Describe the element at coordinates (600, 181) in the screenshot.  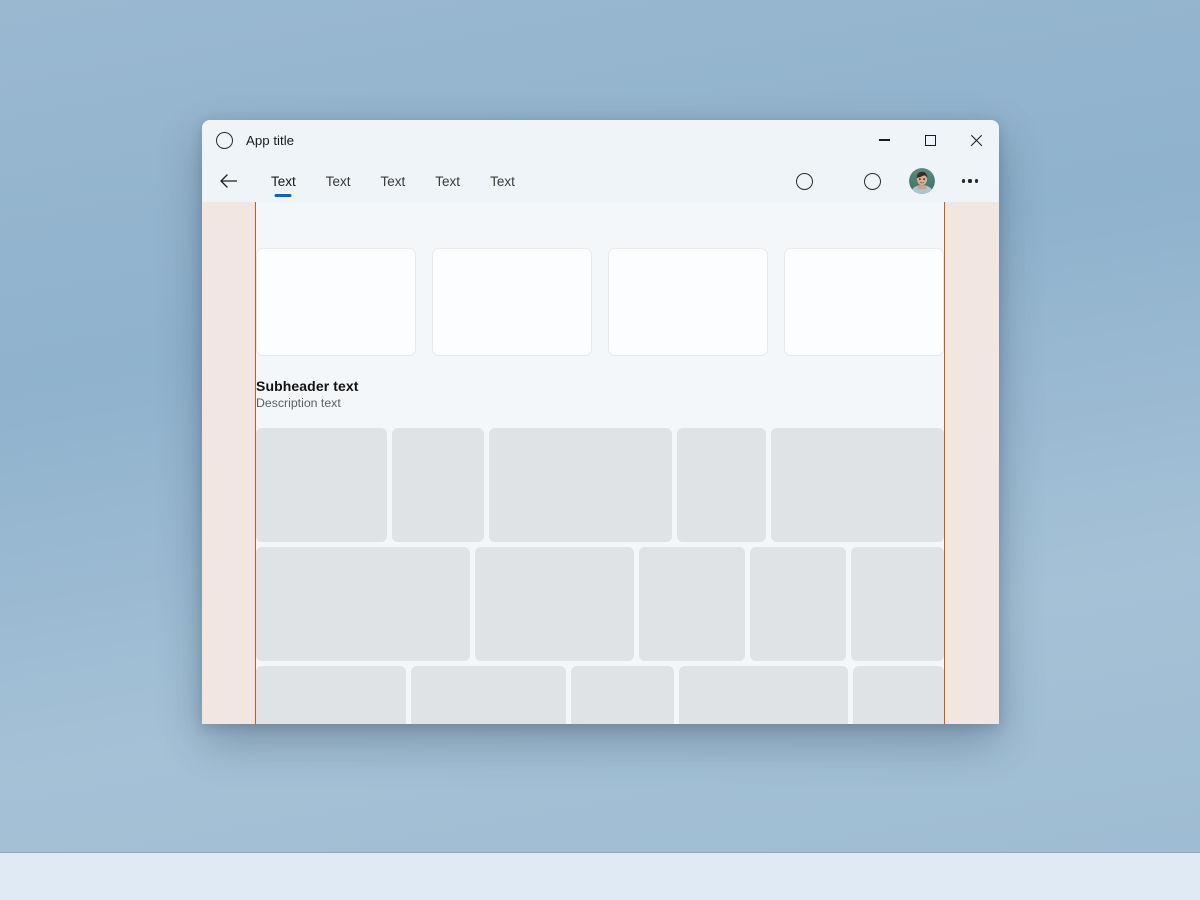
I see `command-bar: Text Text Text Text Text` at that location.